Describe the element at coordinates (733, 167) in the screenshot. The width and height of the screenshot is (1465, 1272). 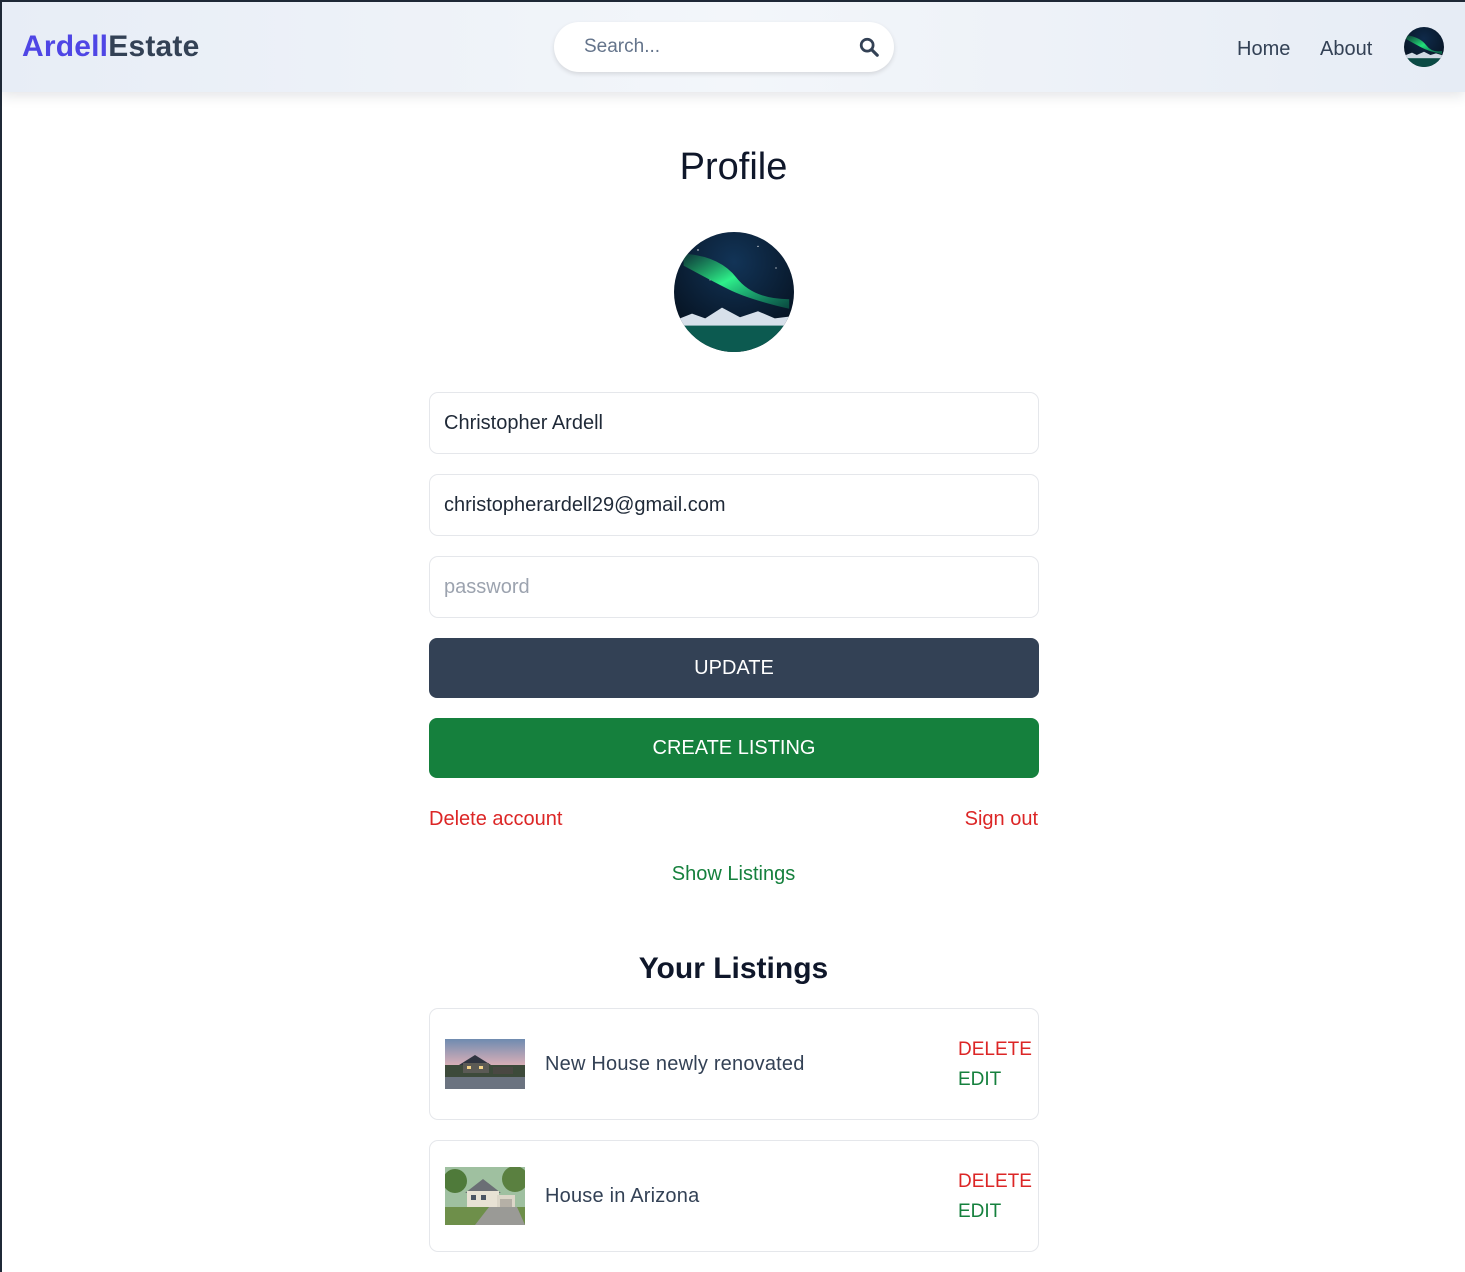
I see `page-title: Profile` at that location.